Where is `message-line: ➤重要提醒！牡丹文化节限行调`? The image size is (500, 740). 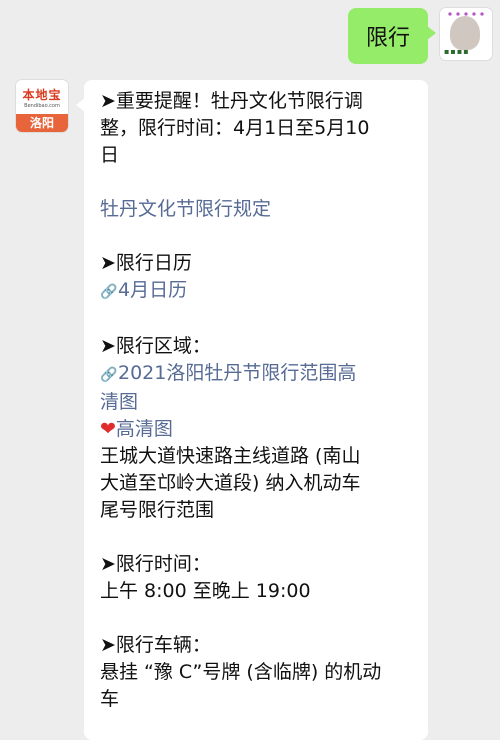 message-line: ➤重要提醒！牡丹文化节限行调 is located at coordinates (264, 101).